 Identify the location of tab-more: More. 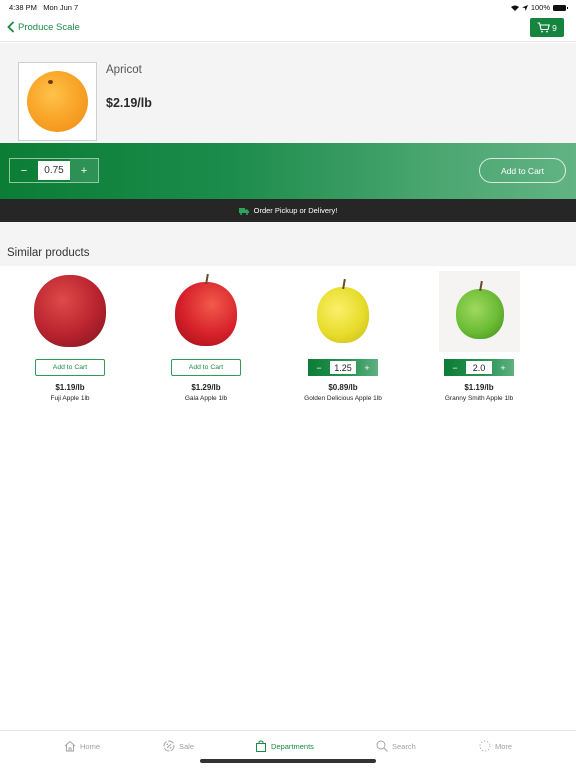
(495, 746).